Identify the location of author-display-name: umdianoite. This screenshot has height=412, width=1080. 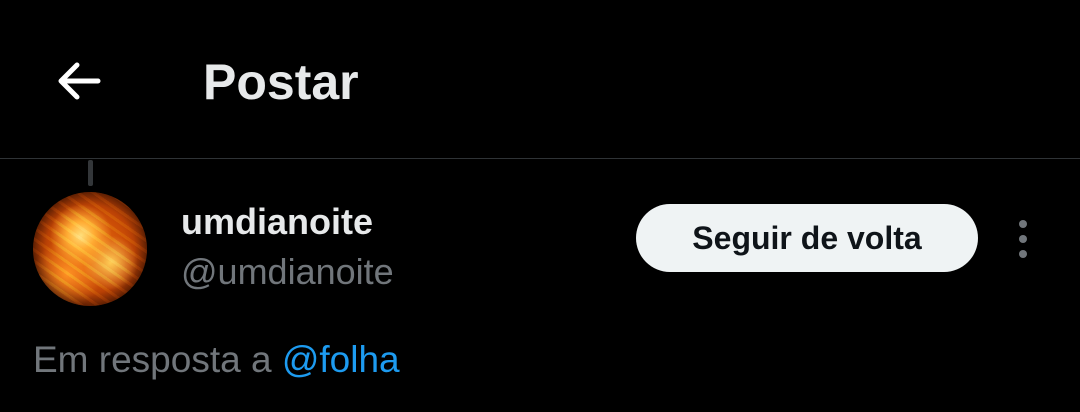
(277, 222).